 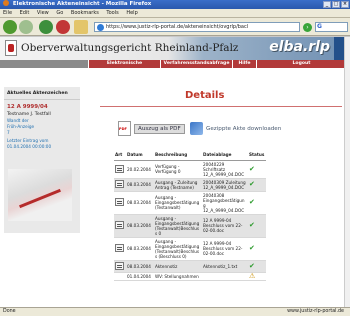 What do you see at coordinates (131, 13) in the screenshot?
I see `menu-help: Help` at bounding box center [131, 13].